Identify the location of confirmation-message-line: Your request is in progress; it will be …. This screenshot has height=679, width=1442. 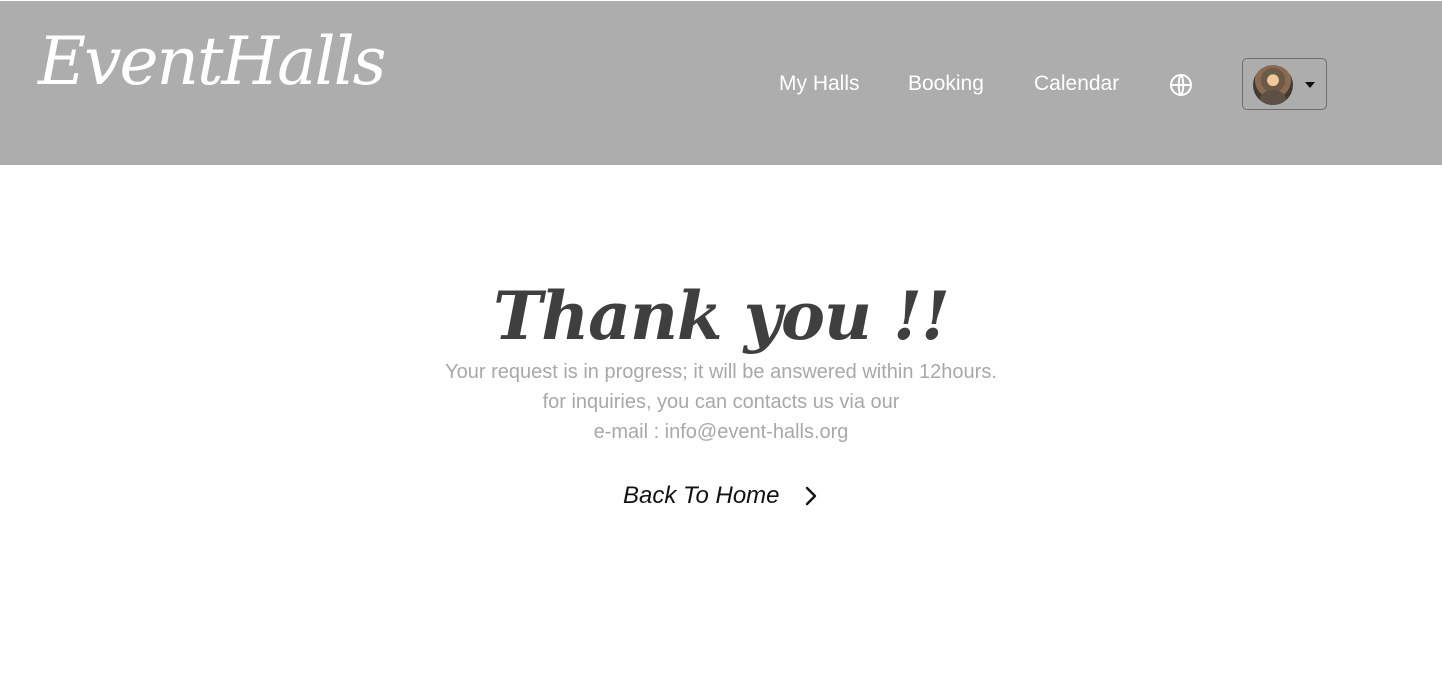
(721, 372).